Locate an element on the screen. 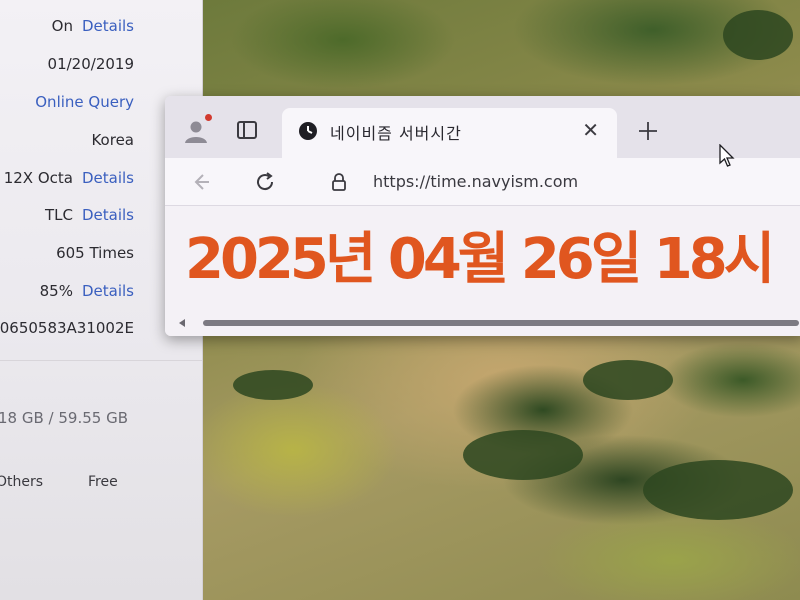 This screenshot has width=800, height=600. profile-icon is located at coordinates (196, 131).